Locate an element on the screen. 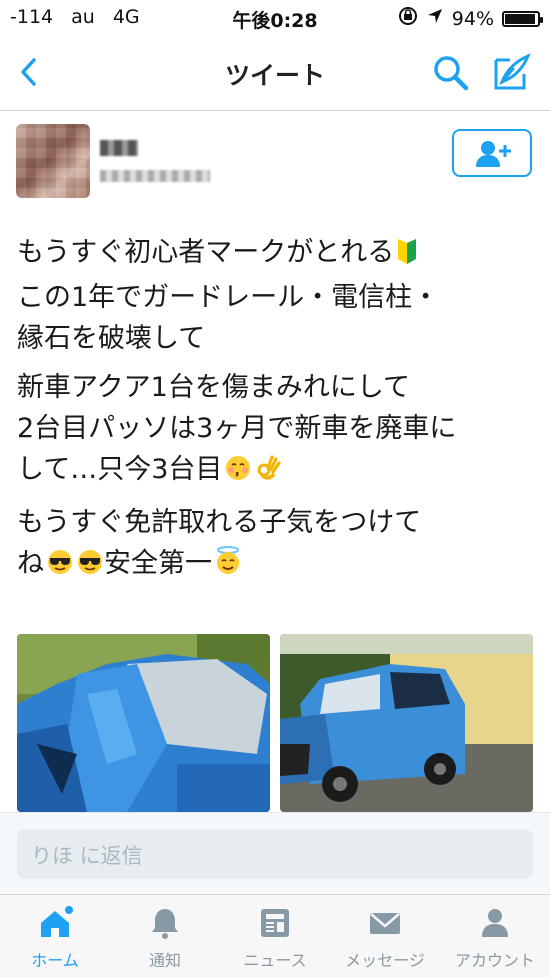 This screenshot has height=977, width=550. beginner-mark-icon is located at coordinates (407, 256).